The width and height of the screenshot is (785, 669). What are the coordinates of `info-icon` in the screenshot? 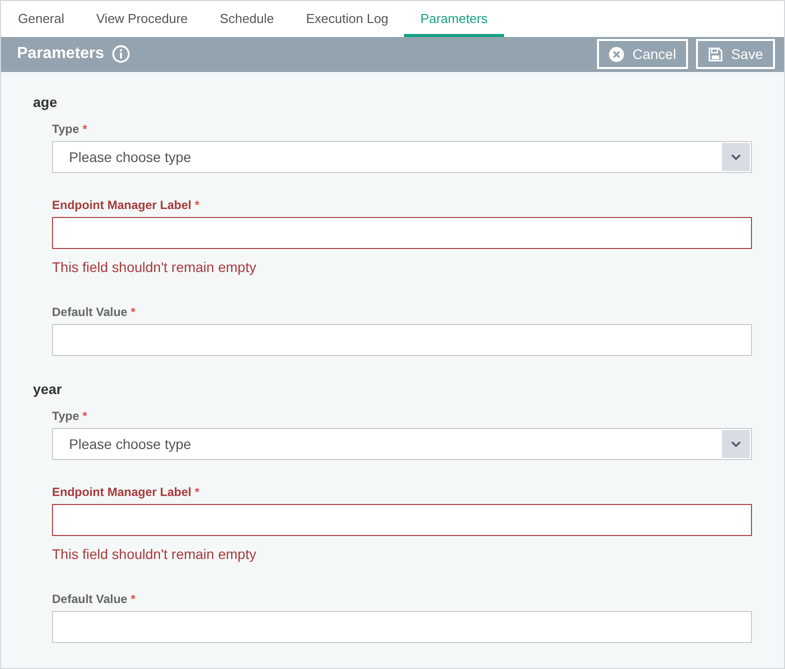 It's located at (121, 54).